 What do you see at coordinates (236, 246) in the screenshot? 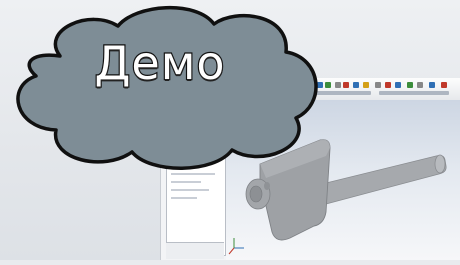
I see `coordinate-triad` at bounding box center [236, 246].